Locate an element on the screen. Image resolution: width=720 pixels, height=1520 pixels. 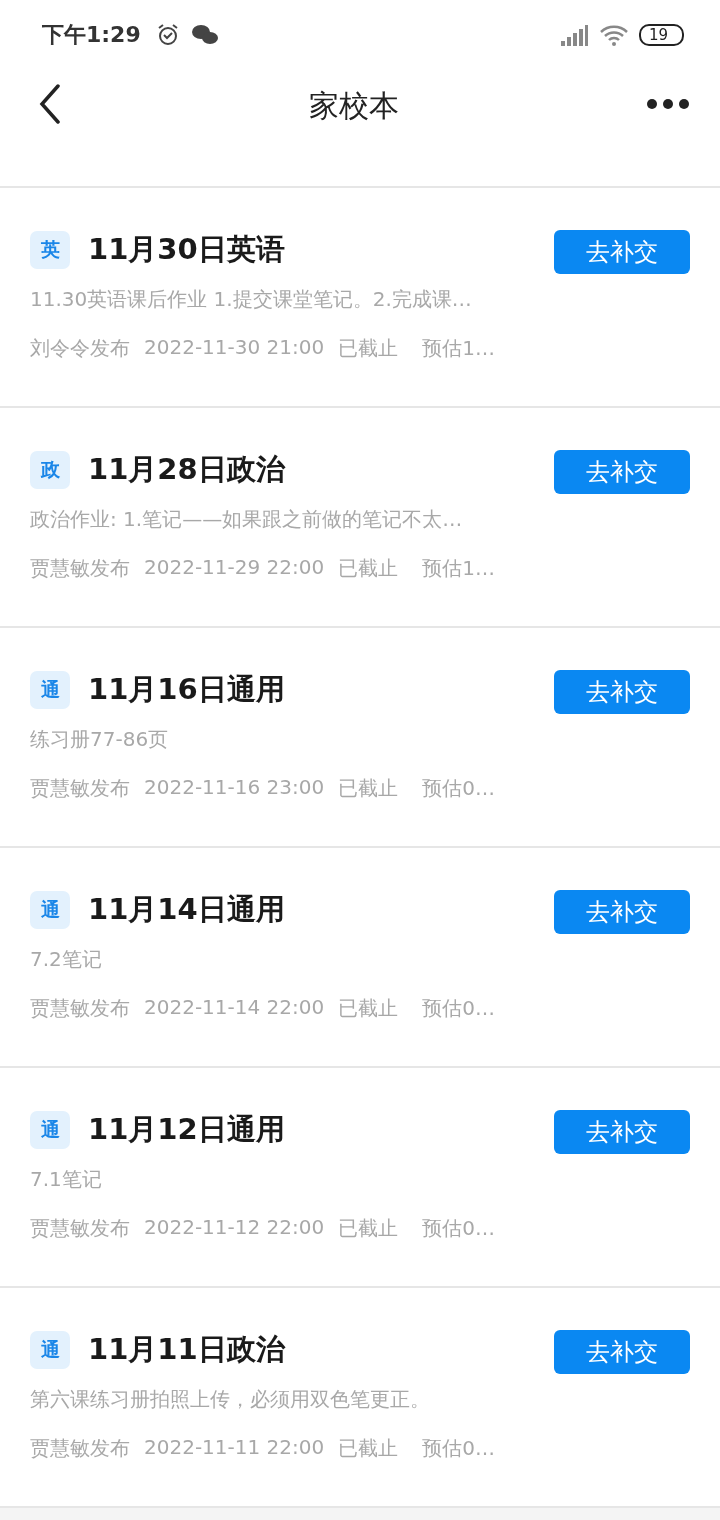
signal-icon is located at coordinates (573, 35).